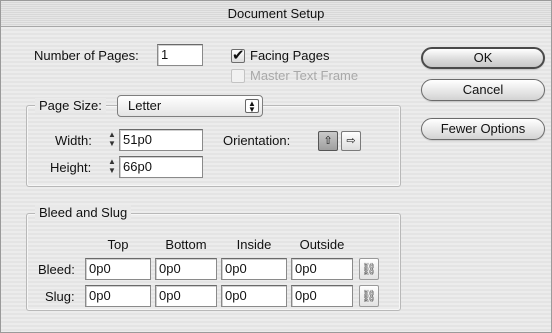 This screenshot has width=552, height=333. Describe the element at coordinates (161, 167) in the screenshot. I see `height-field: 66p0` at that location.